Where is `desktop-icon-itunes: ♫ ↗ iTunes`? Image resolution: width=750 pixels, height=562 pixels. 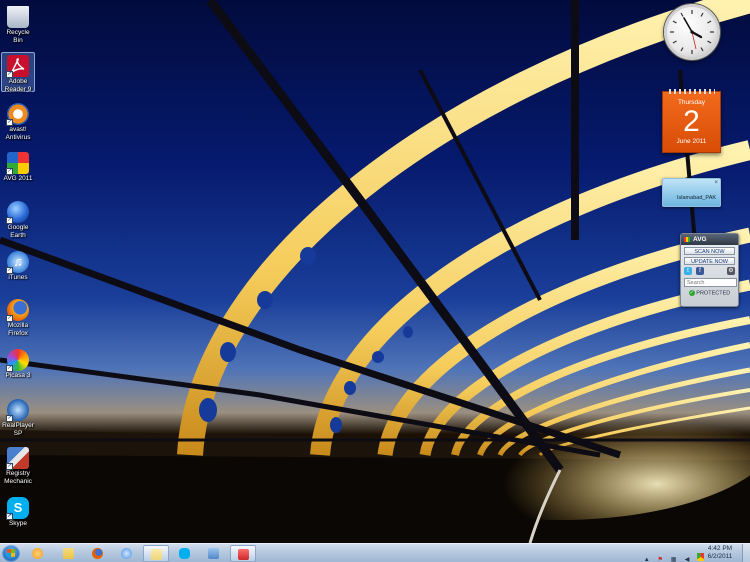
desktop-icon-itunes: ♫ ↗ iTunes is located at coordinates (18, 265).